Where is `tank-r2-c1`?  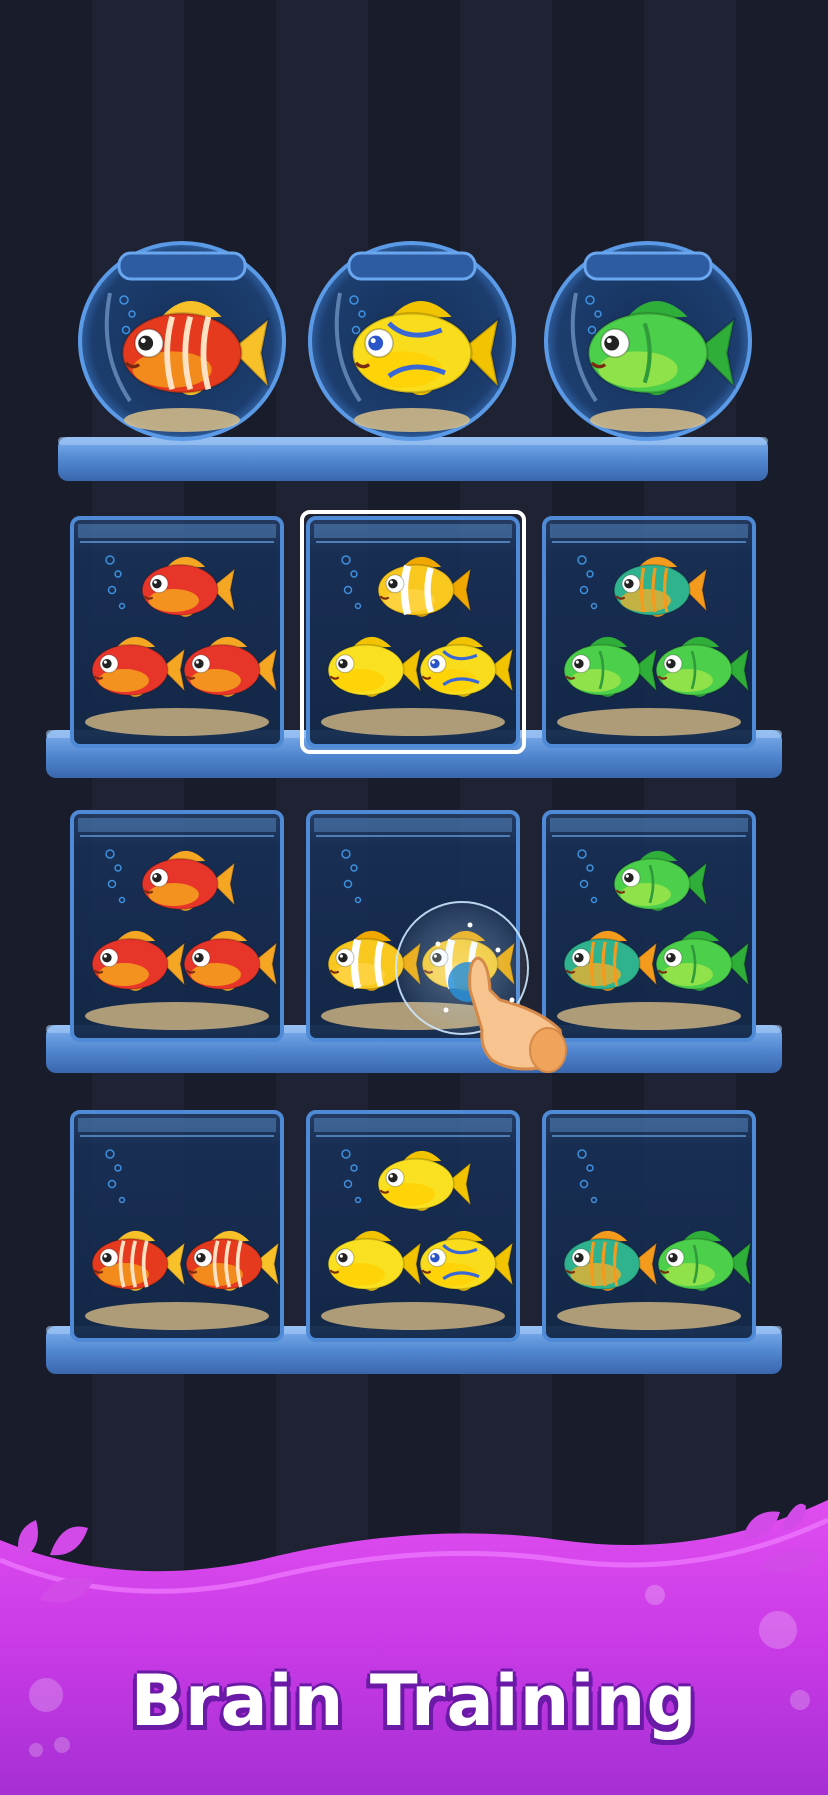
tank-r2-c1 is located at coordinates (177, 926).